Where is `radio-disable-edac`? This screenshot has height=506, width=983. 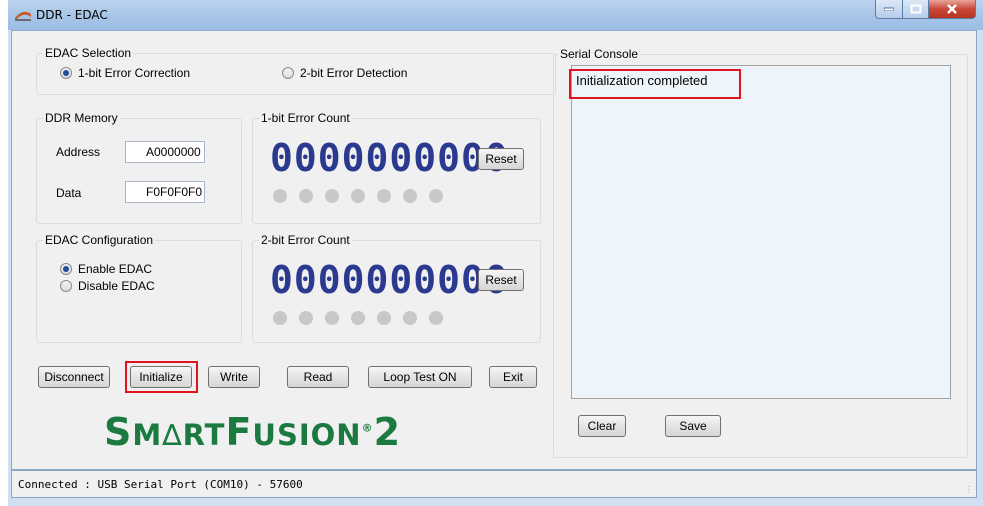 radio-disable-edac is located at coordinates (66, 286).